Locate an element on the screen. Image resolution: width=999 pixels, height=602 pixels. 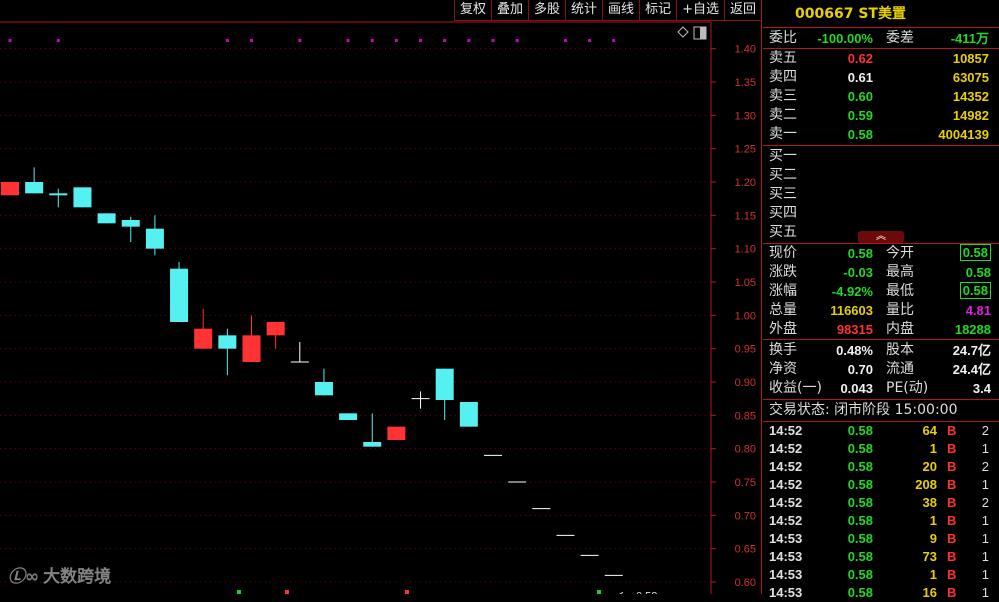
watermark: Ⓛ∞ 大数跨境 is located at coordinates (59, 574).